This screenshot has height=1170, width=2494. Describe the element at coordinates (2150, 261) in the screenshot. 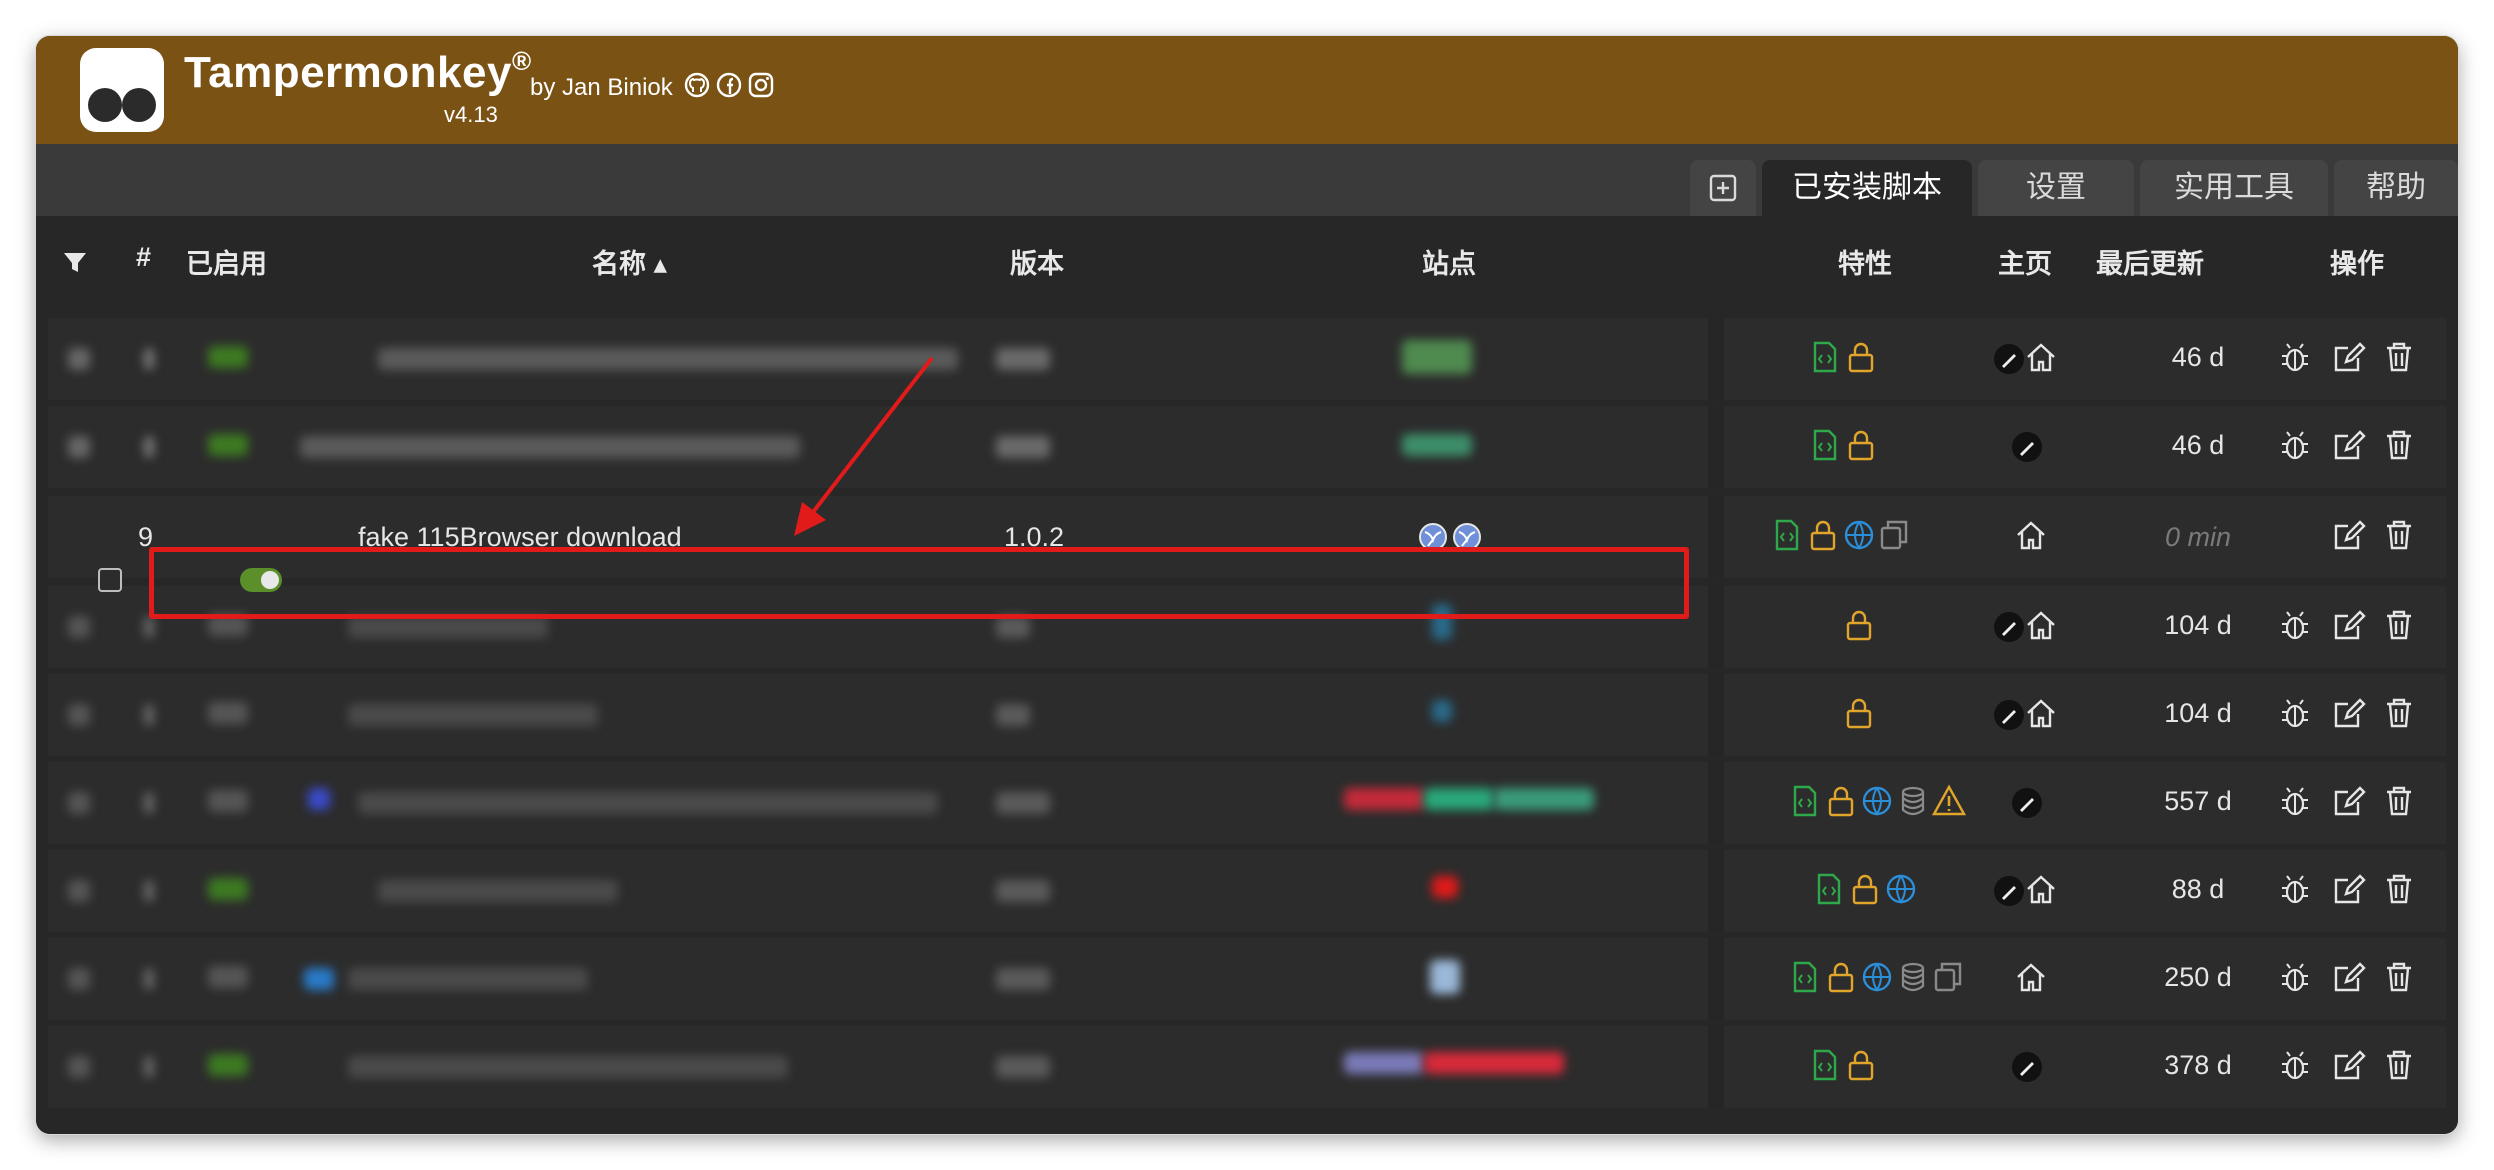

I see `col-last-updated: 最后更新` at that location.